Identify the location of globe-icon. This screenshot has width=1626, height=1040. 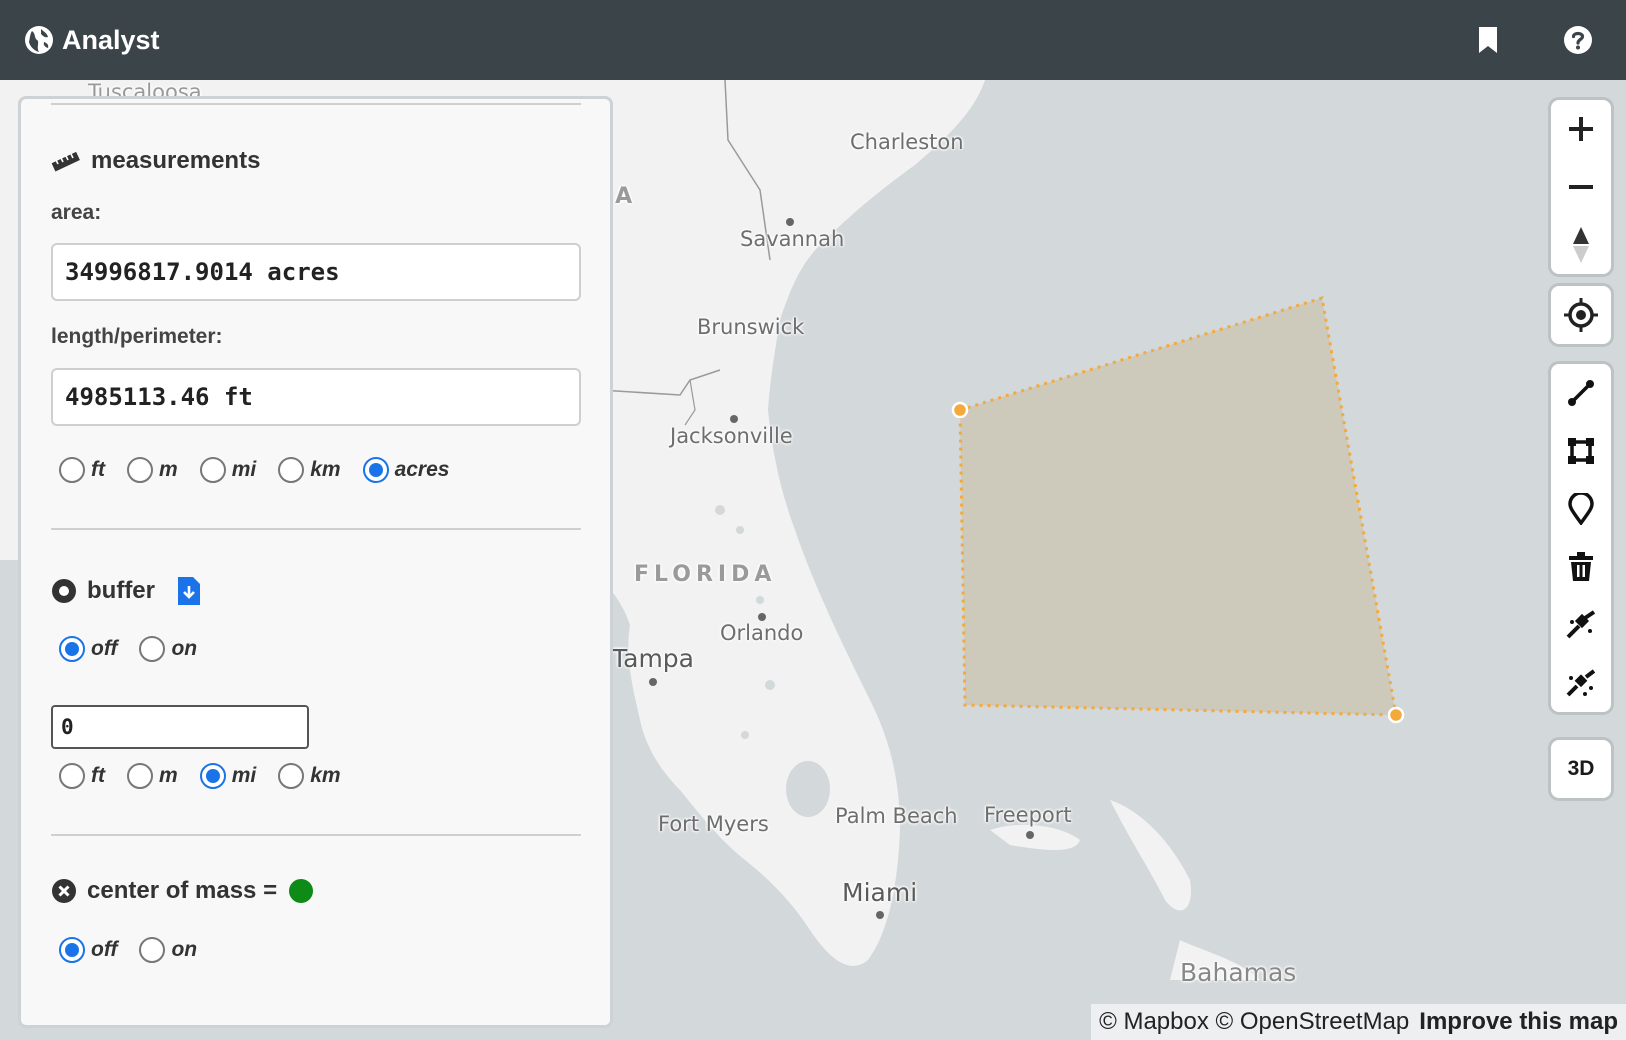
(39, 40).